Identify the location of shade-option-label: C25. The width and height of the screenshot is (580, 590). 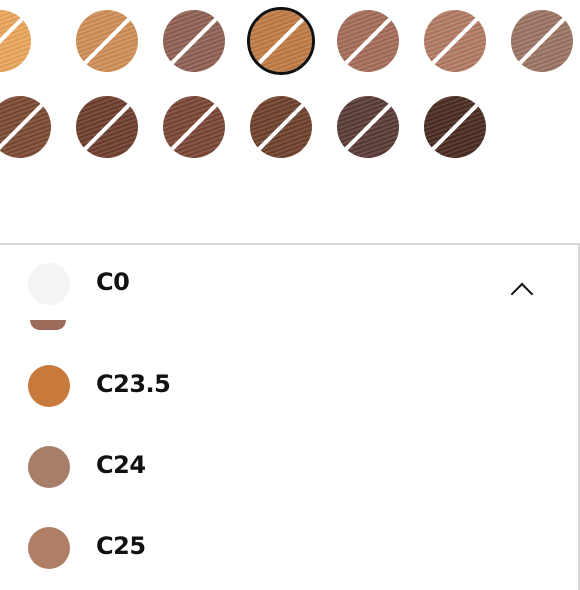
(121, 546).